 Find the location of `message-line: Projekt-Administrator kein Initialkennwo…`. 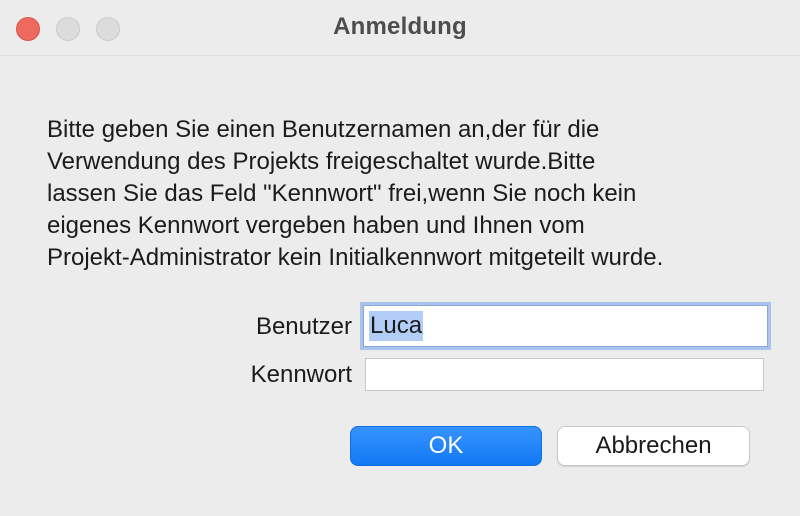

message-line: Projekt-Administrator kein Initialkennwo… is located at coordinates (355, 257).